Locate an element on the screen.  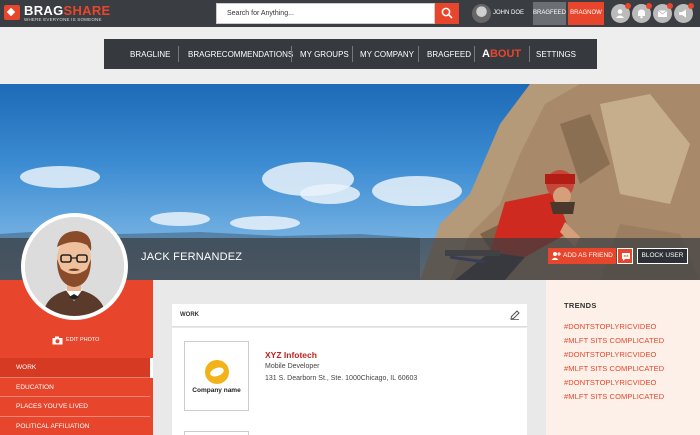
brand-name: BRAGSHARE is located at coordinates (67, 10).